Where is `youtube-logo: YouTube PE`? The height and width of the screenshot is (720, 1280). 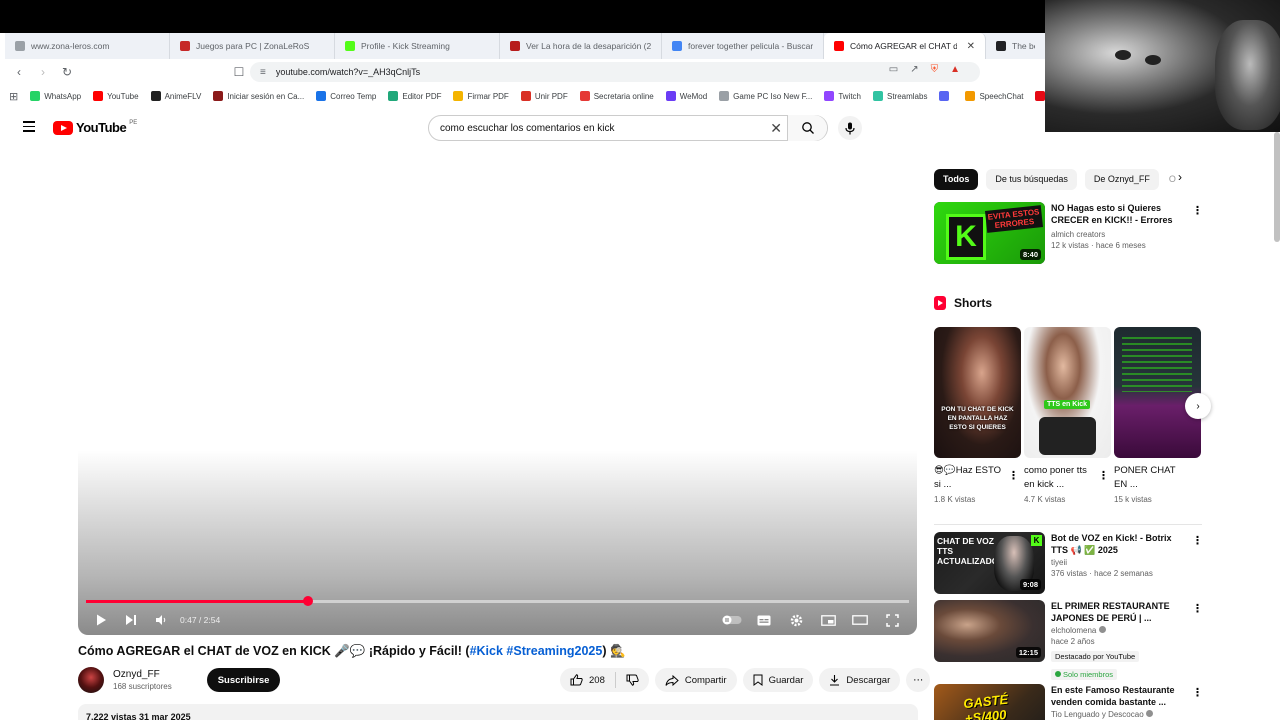
youtube-logo: YouTube PE is located at coordinates (95, 127).